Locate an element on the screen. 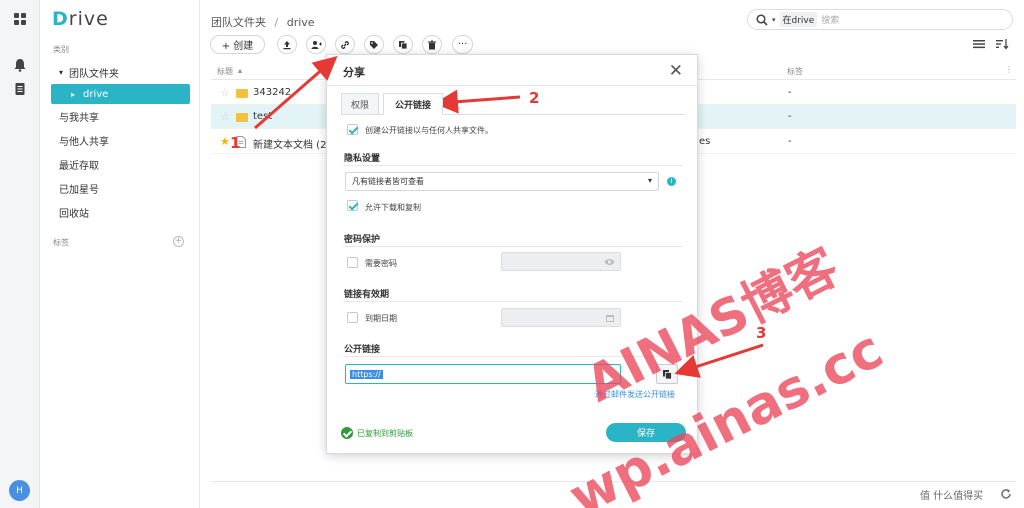 The height and width of the screenshot is (508, 1024). bell-icon is located at coordinates (20, 65).